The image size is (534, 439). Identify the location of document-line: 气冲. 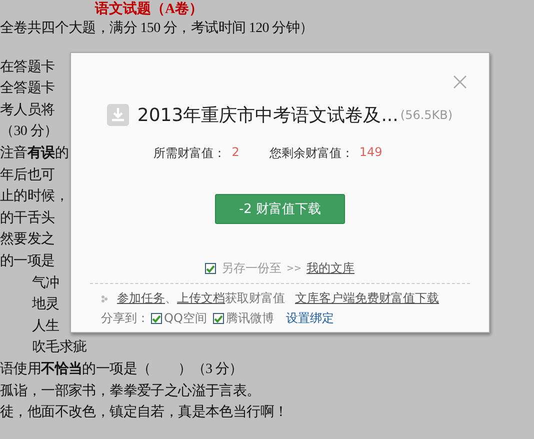
(45, 283).